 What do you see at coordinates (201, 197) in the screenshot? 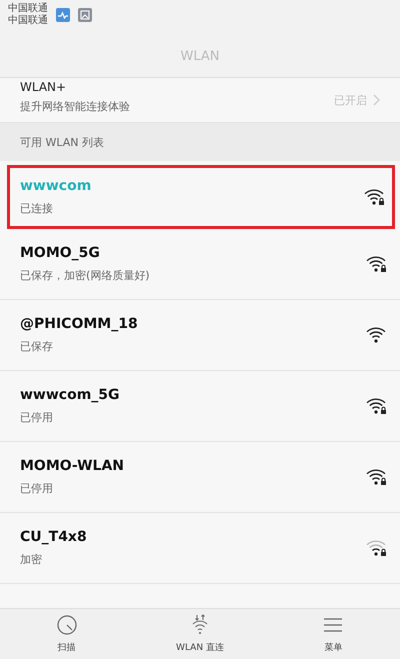
I see `highlighted-network-row: wwwcom 已连接` at bounding box center [201, 197].